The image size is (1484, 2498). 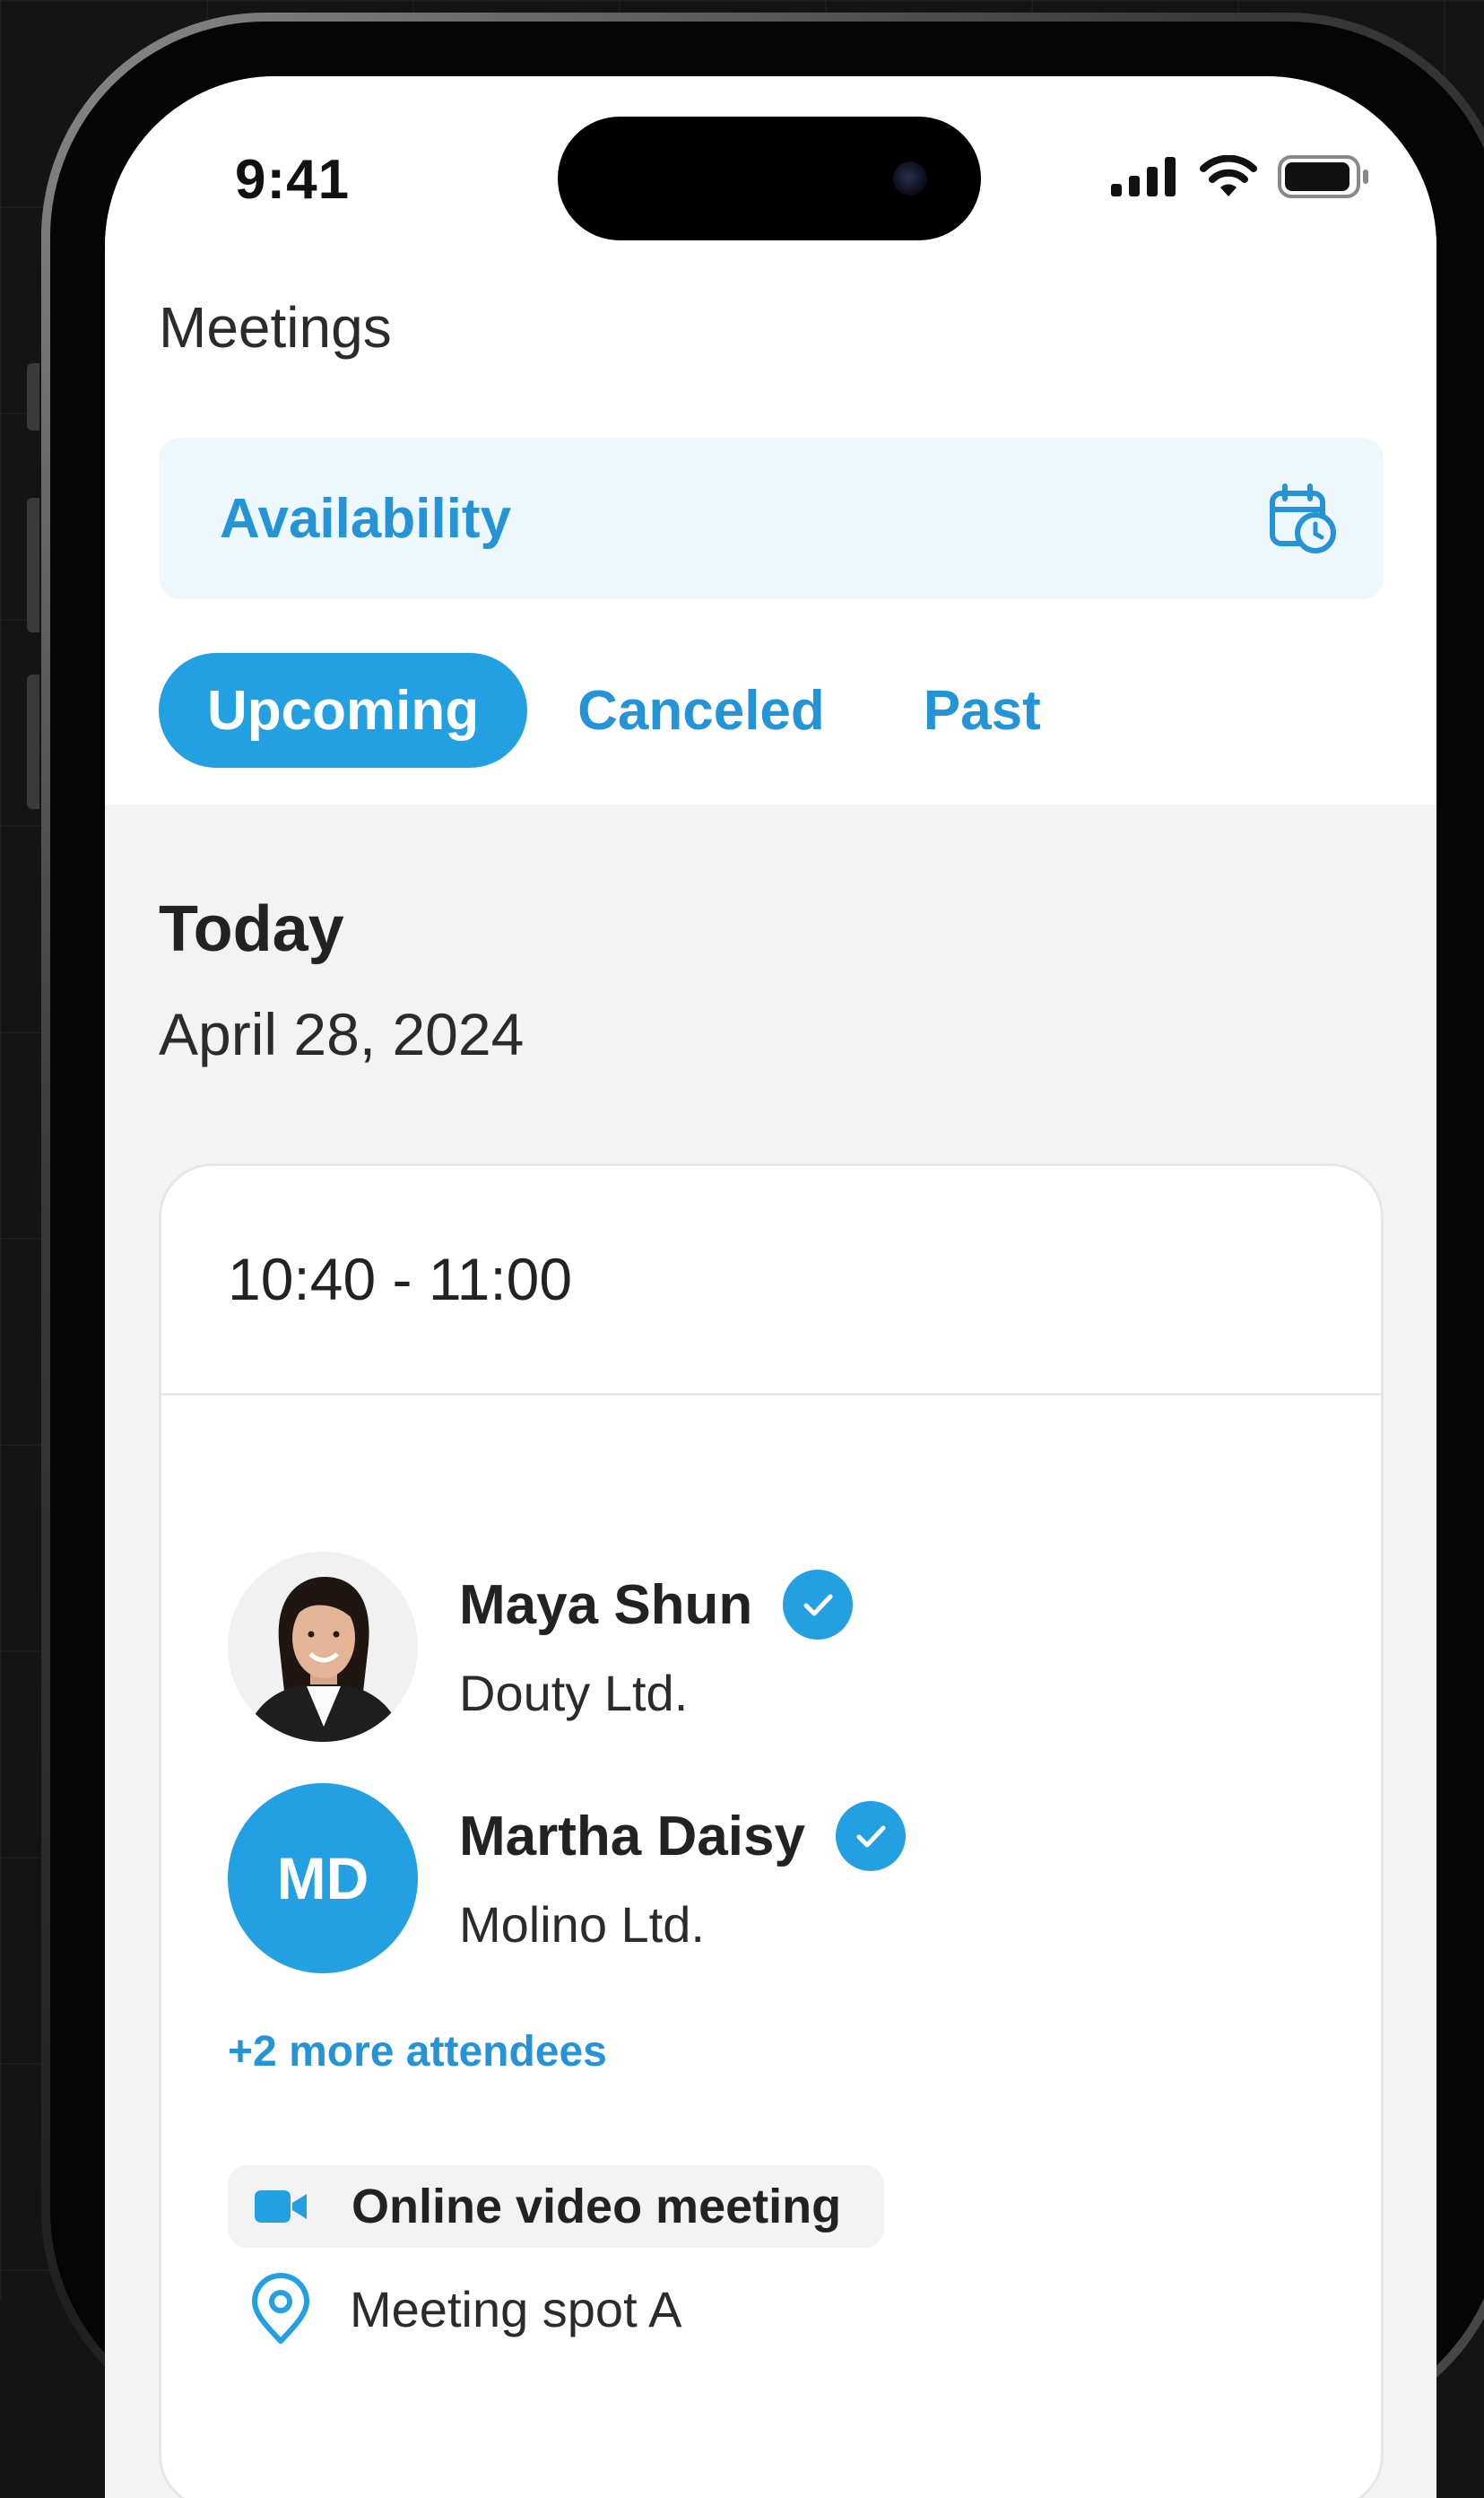 What do you see at coordinates (323, 1878) in the screenshot?
I see `avatar: MD` at bounding box center [323, 1878].